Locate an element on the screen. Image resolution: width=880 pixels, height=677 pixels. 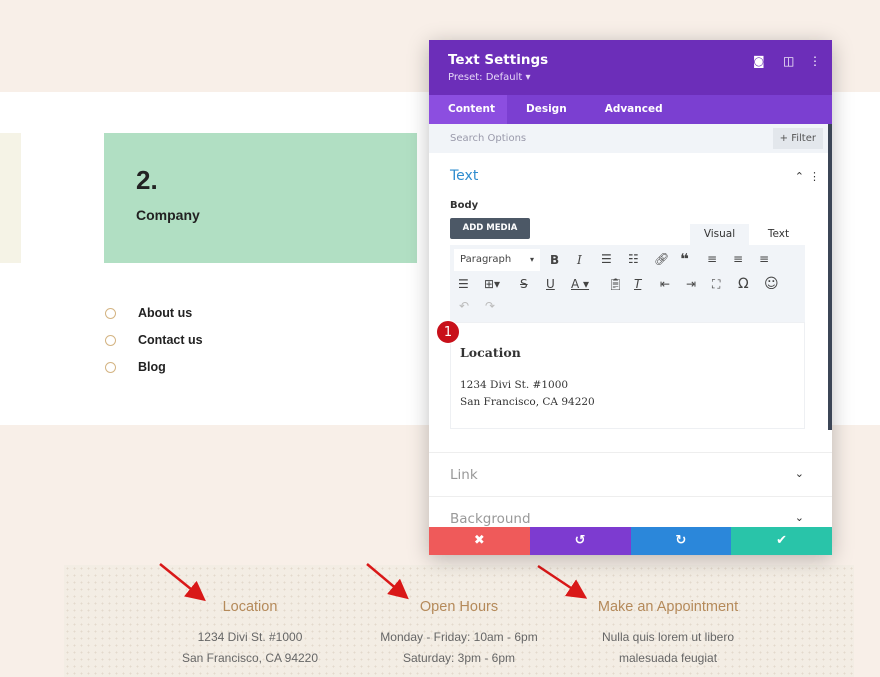
editor-mode-tabs: Visual Text is located at coordinates (749, 234).